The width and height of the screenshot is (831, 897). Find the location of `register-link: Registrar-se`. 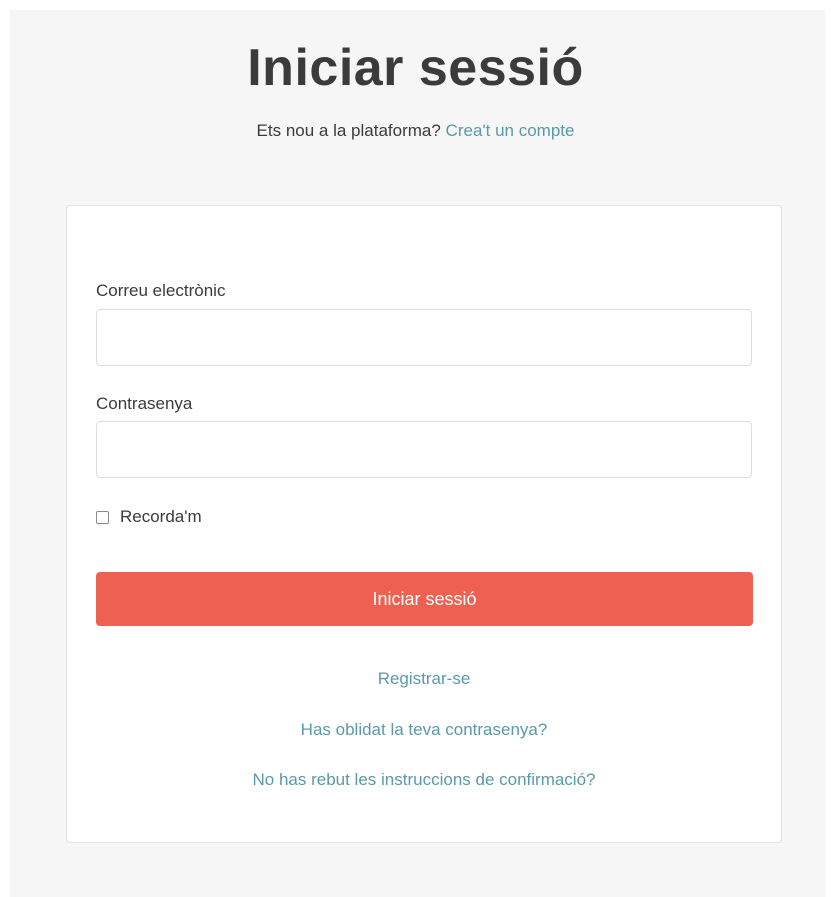

register-link: Registrar-se is located at coordinates (424, 679).